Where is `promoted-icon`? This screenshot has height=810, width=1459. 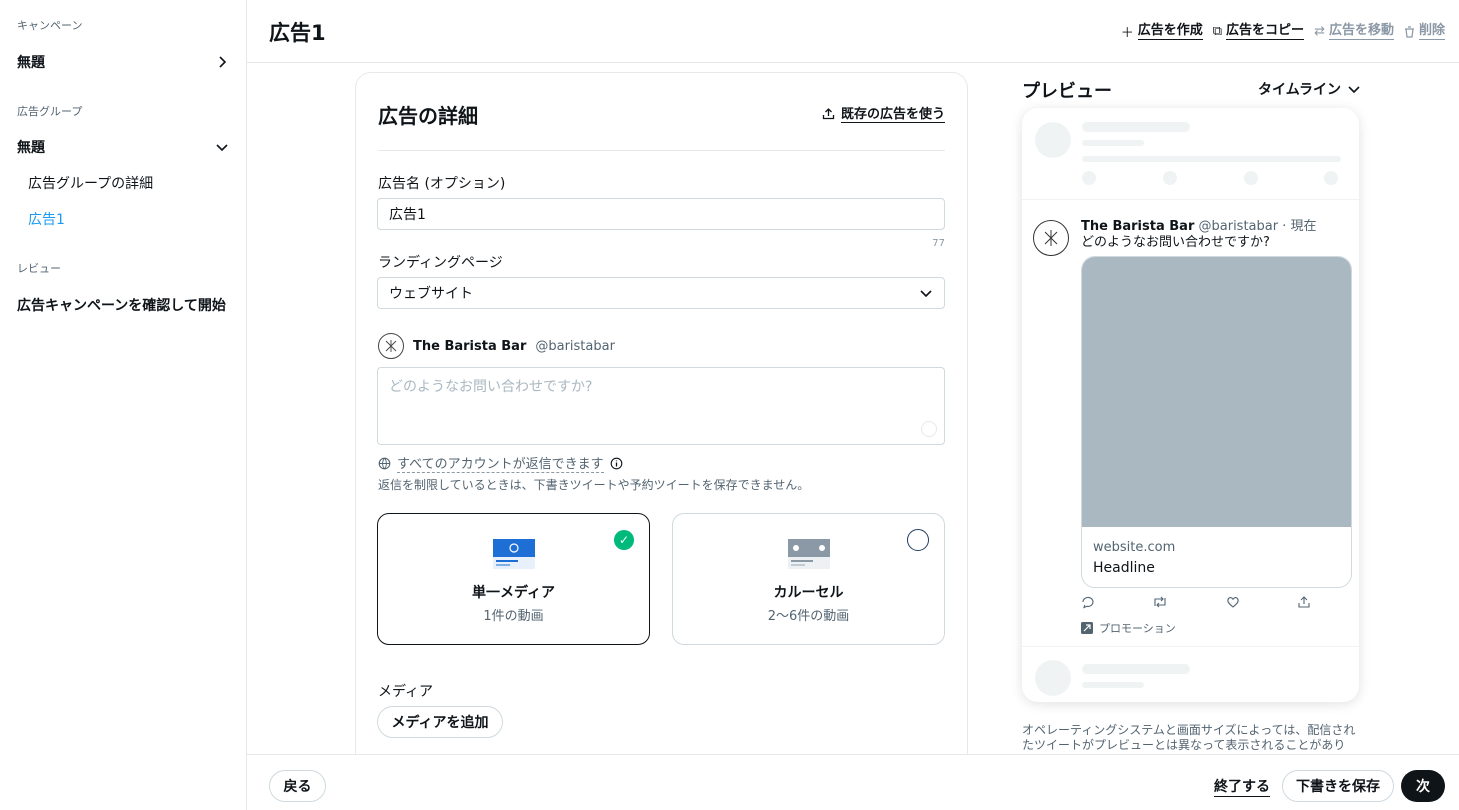
promoted-icon is located at coordinates (1087, 628).